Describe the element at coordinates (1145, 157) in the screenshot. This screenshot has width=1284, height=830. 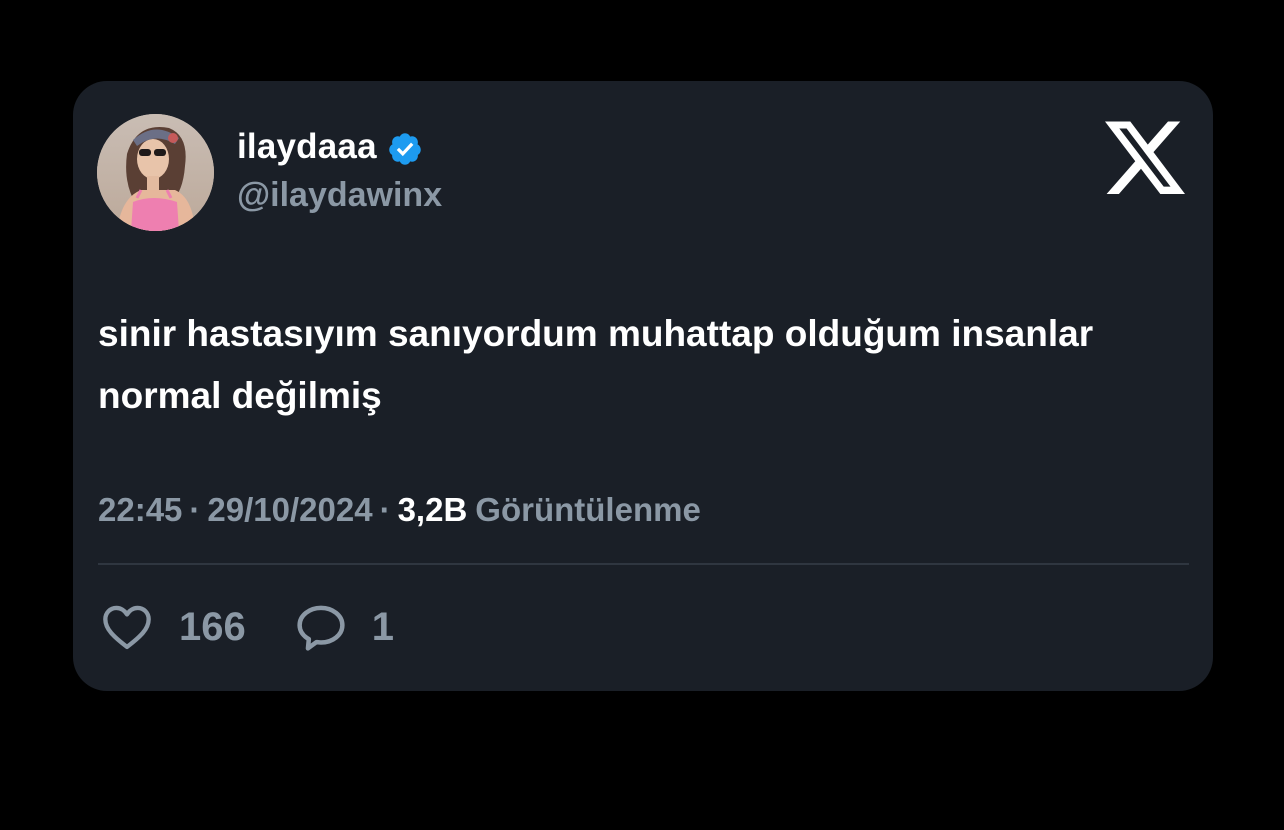
I see `x-logo-icon` at that location.